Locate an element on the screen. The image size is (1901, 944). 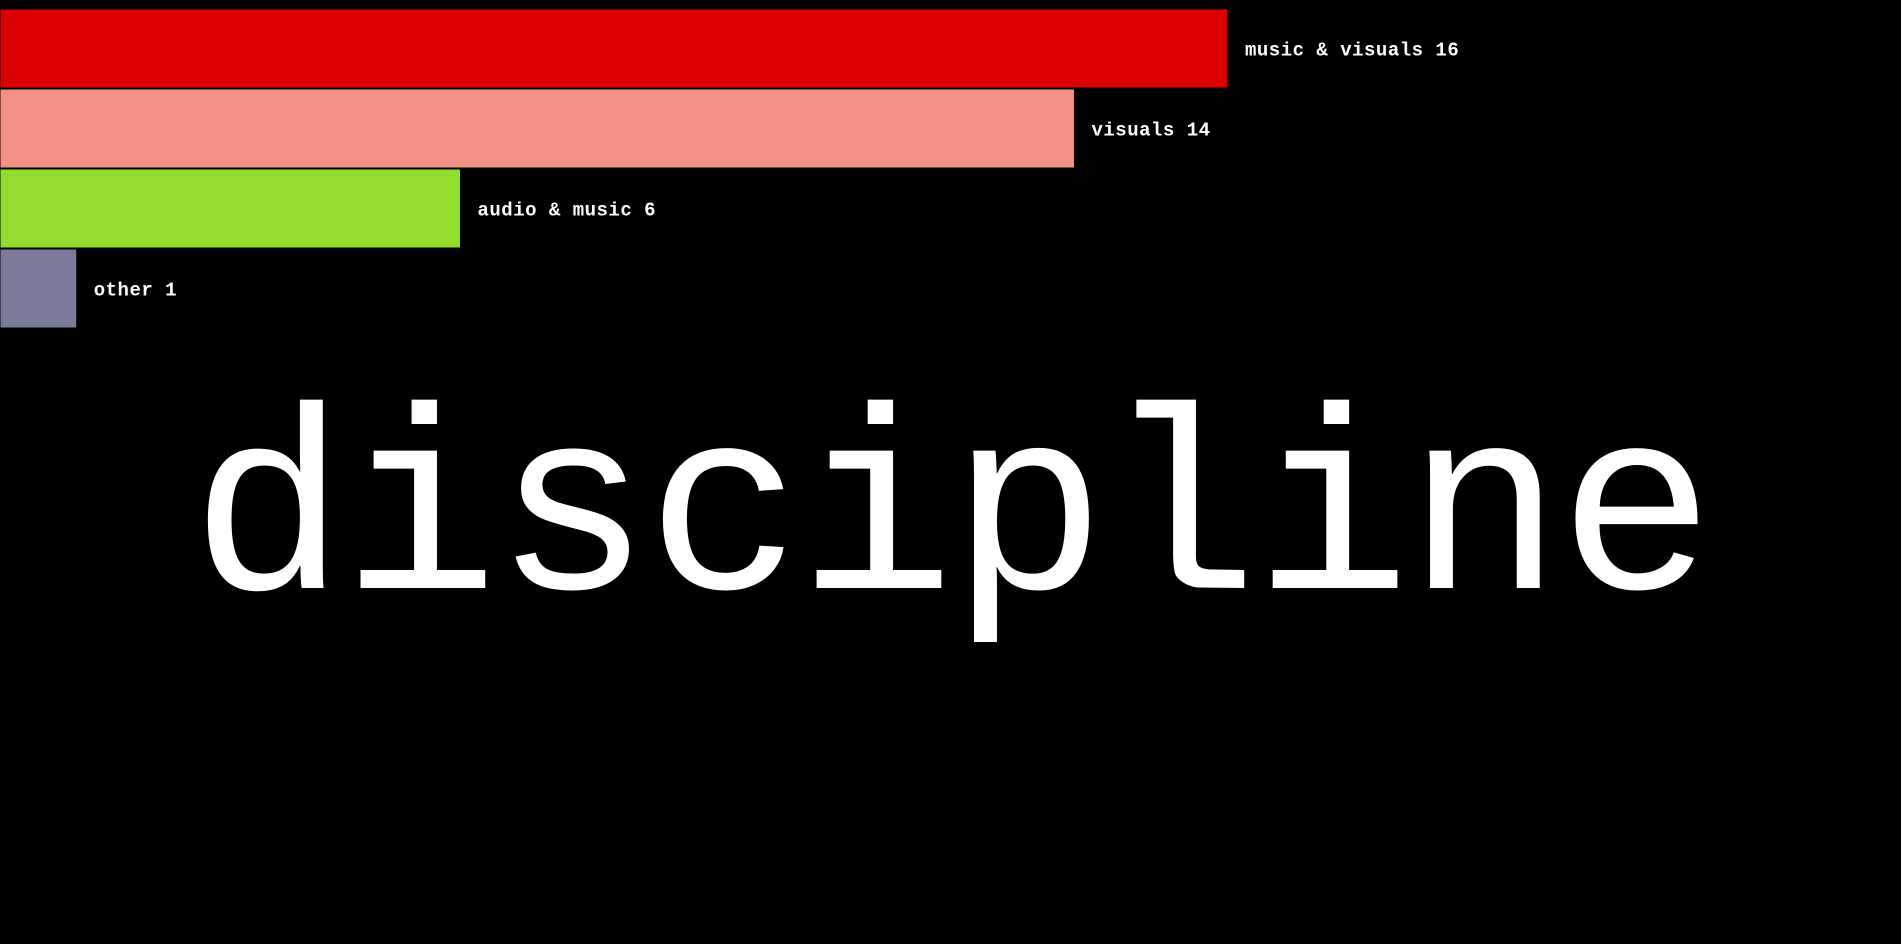
bar-label: music & visuals 16 is located at coordinates (1352, 51).